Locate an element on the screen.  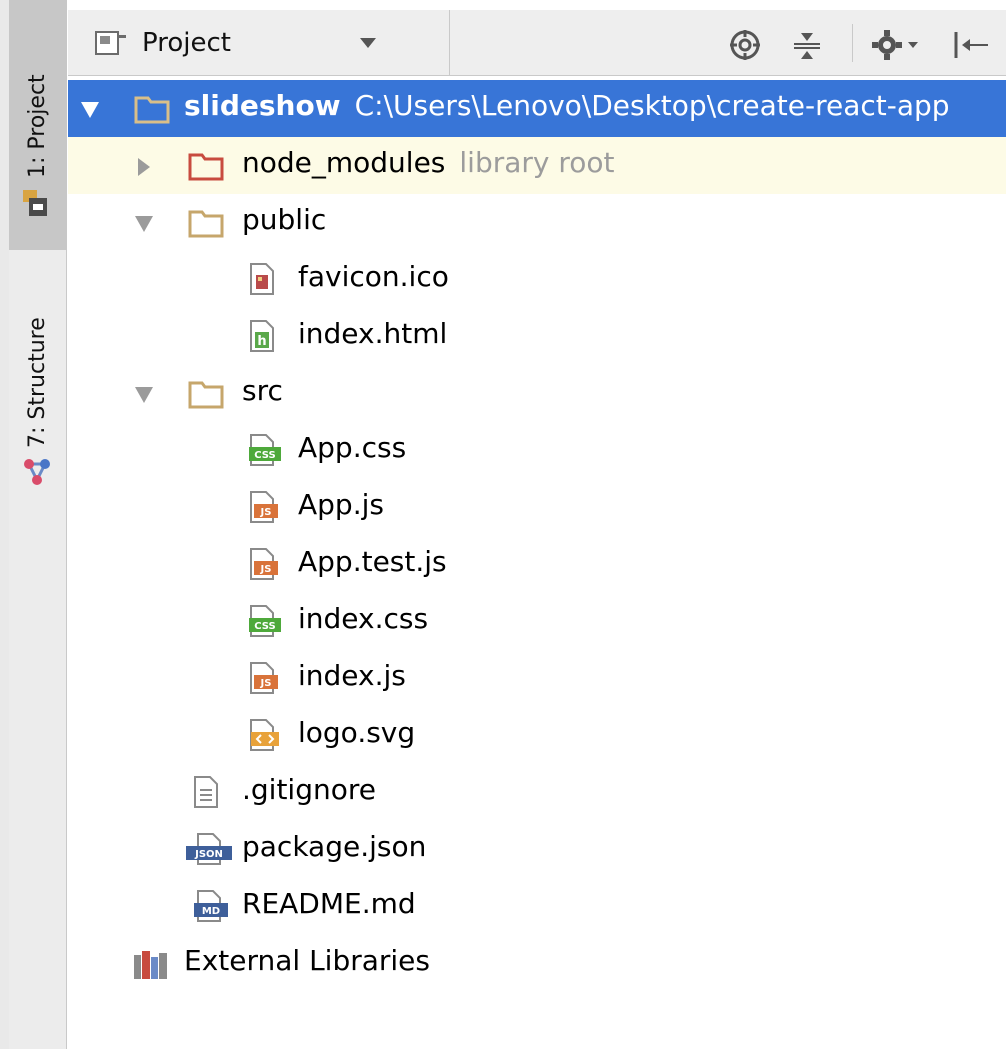
text-file-icon is located at coordinates (206, 792).